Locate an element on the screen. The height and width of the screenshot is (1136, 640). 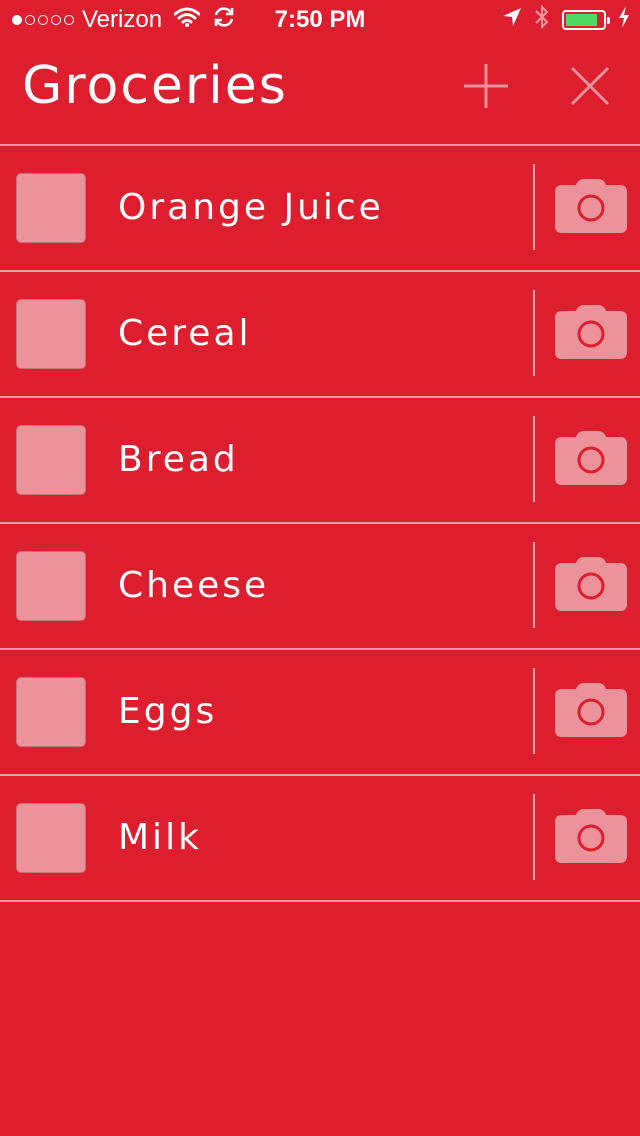
signal-strength-icon is located at coordinates (43, 20).